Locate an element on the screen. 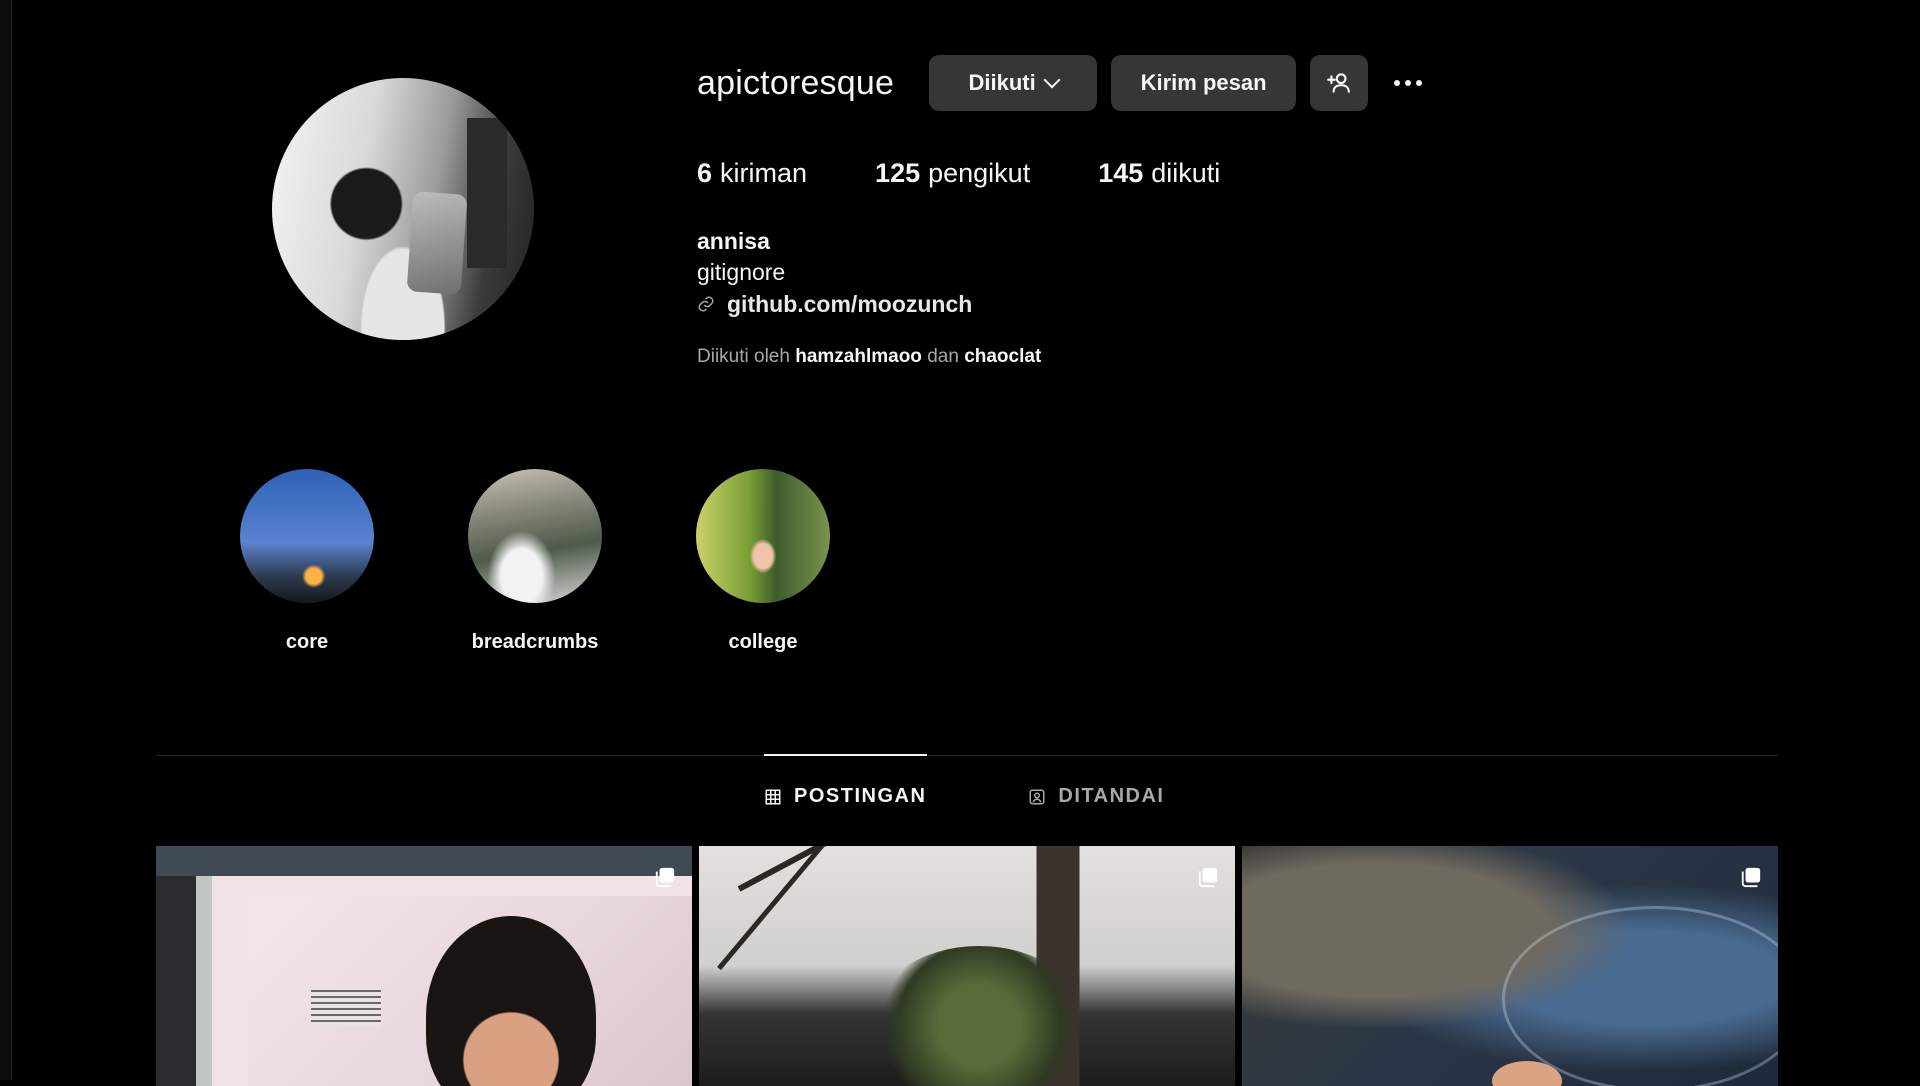 This screenshot has width=1920, height=1086. highlight-college: college is located at coordinates (763, 561).